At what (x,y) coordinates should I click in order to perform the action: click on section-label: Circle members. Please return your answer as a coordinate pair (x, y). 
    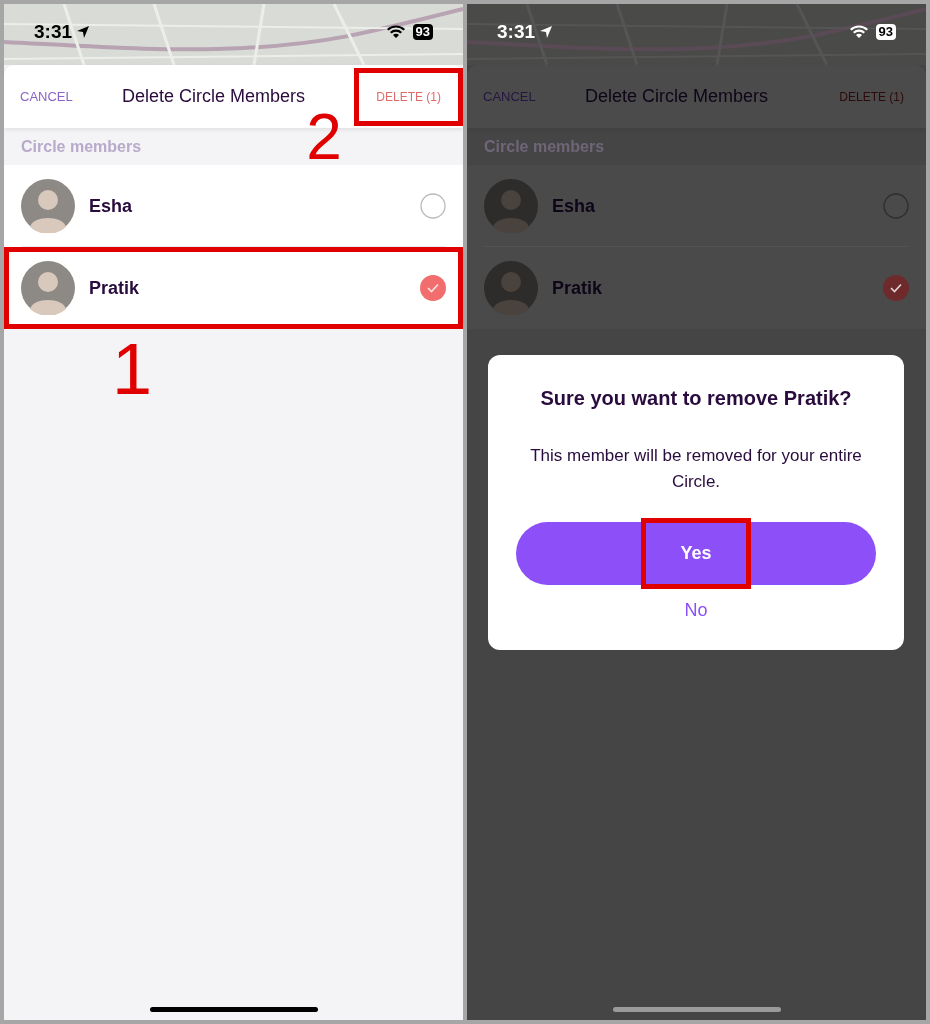
    Looking at the image, I should click on (81, 146).